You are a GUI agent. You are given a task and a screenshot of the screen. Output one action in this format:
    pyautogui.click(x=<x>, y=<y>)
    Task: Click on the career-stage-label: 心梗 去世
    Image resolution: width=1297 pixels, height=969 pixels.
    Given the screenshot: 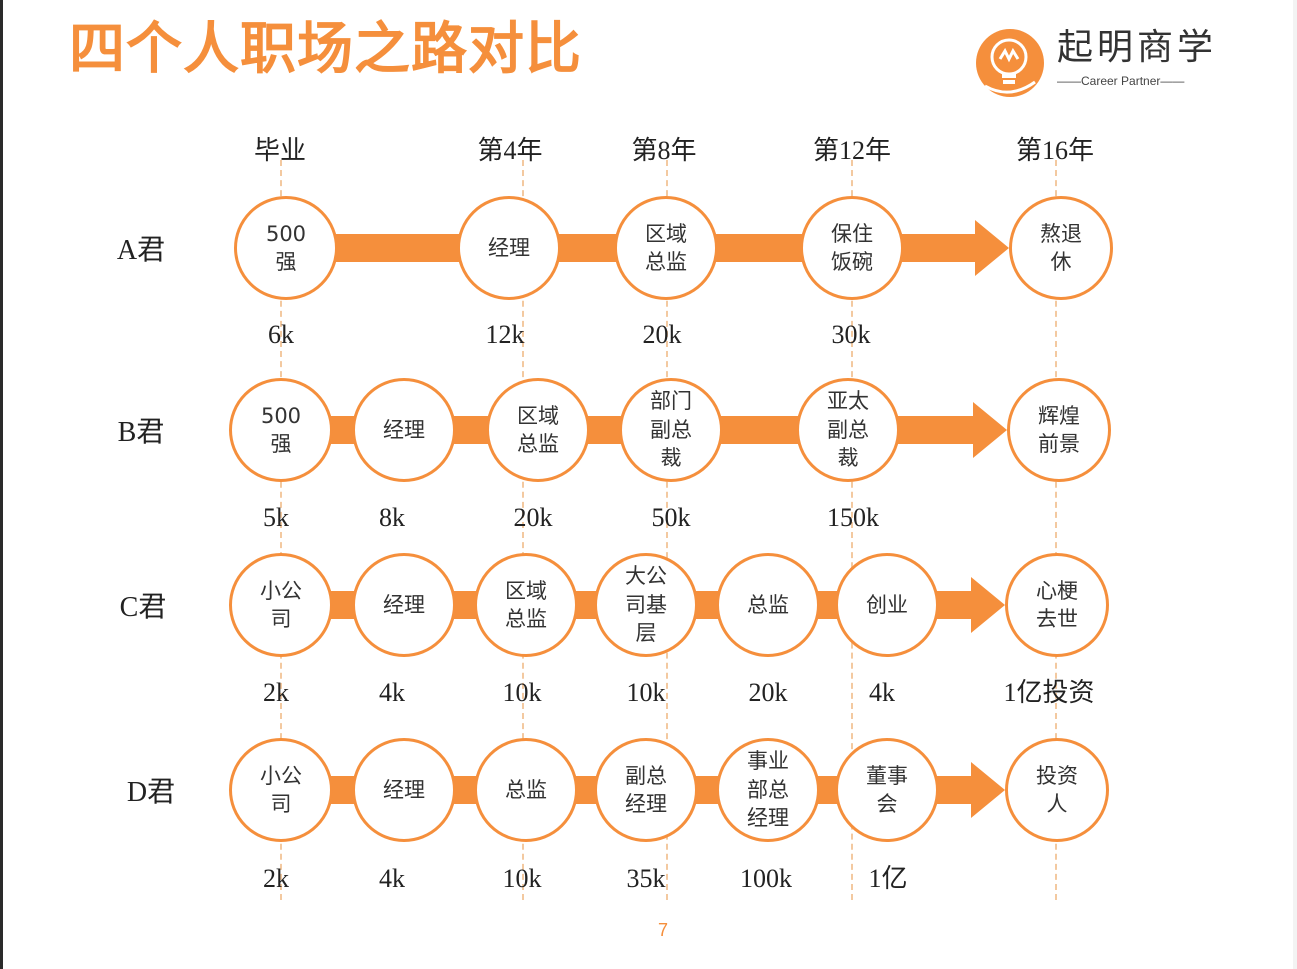 What is the action you would take?
    pyautogui.click(x=1057, y=604)
    